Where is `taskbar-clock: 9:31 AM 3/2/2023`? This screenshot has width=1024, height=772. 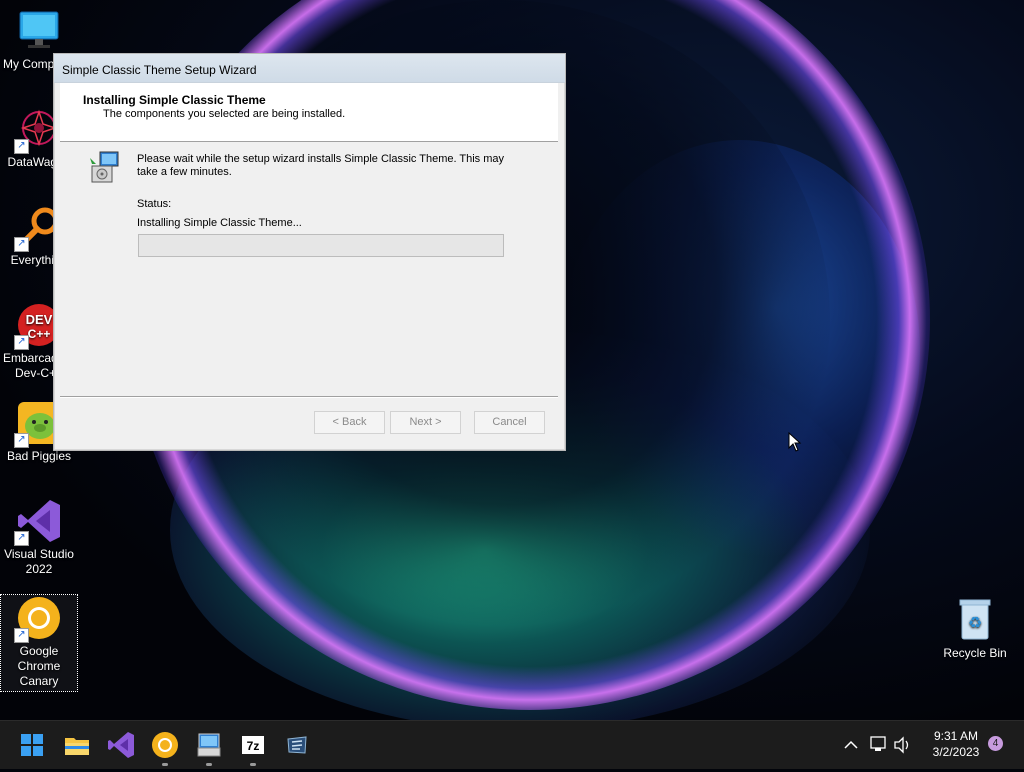
taskbar-clock: 9:31 AM 3/2/2023 is located at coordinates (956, 744).